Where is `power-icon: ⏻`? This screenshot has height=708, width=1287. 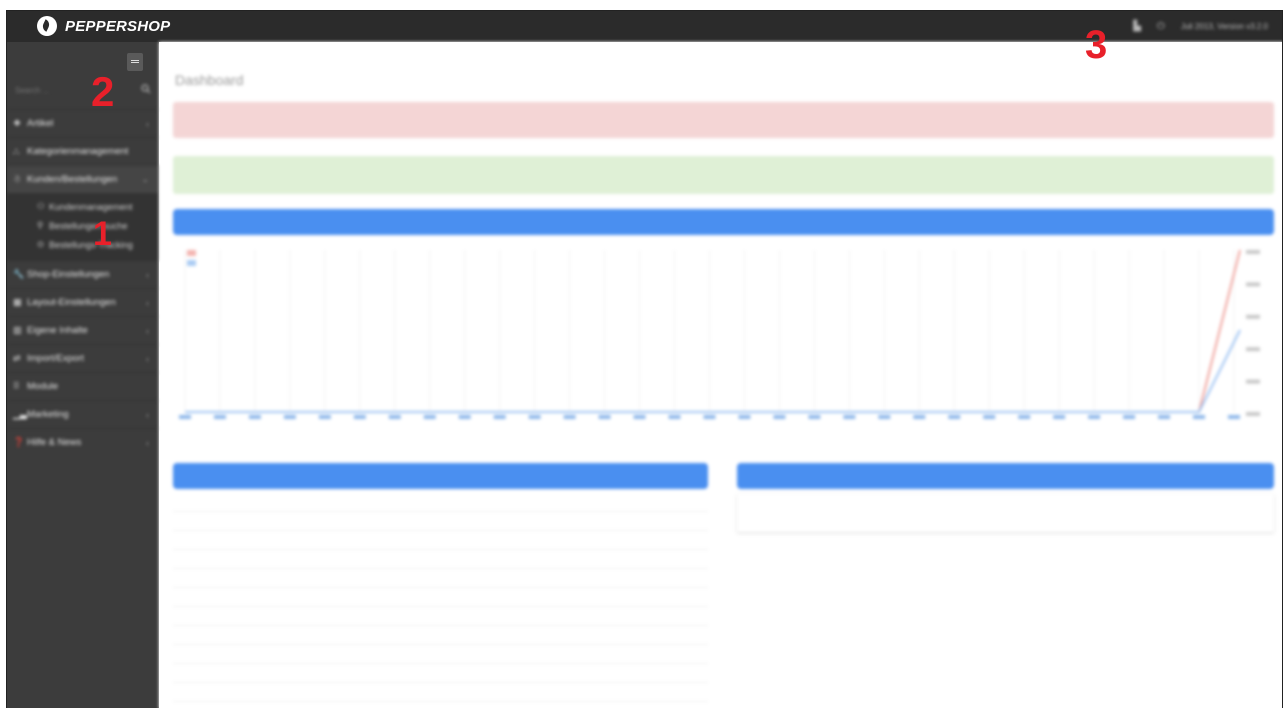
power-icon: ⏻ is located at coordinates (1161, 26).